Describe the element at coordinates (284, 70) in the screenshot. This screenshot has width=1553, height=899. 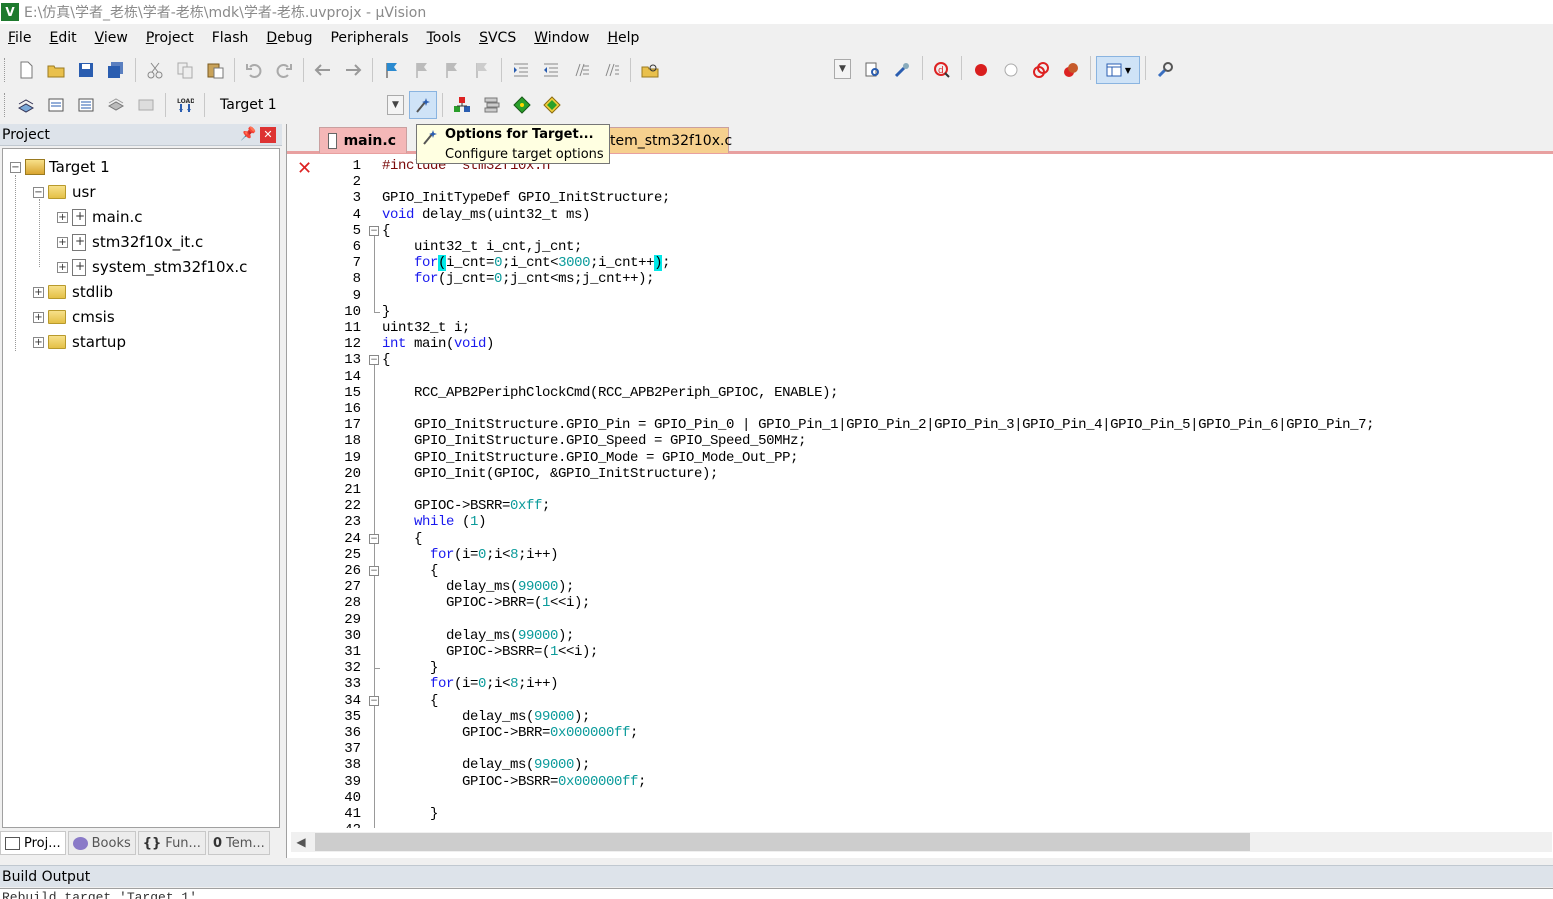
I see `redo-button` at that location.